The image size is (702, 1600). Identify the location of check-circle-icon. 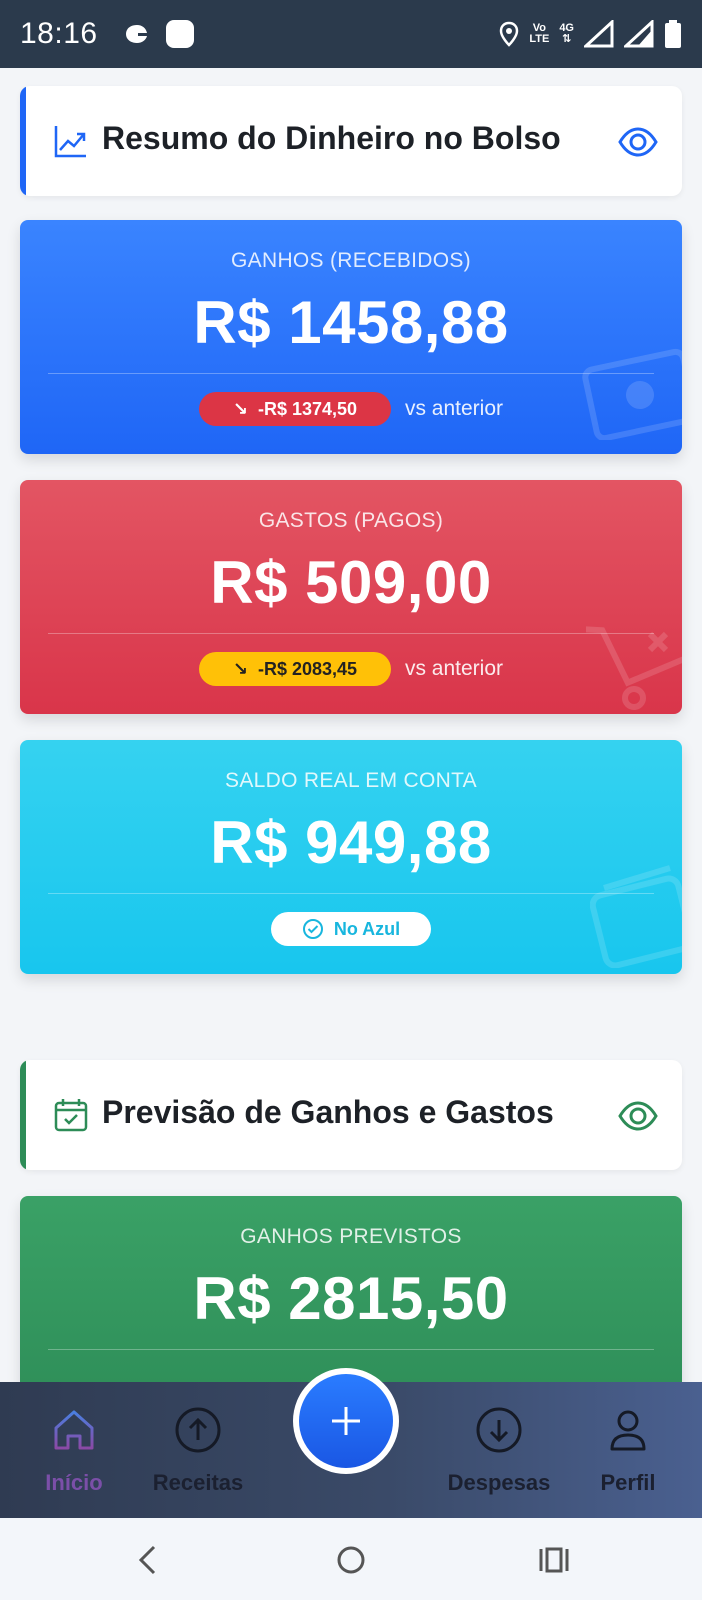
(312, 929).